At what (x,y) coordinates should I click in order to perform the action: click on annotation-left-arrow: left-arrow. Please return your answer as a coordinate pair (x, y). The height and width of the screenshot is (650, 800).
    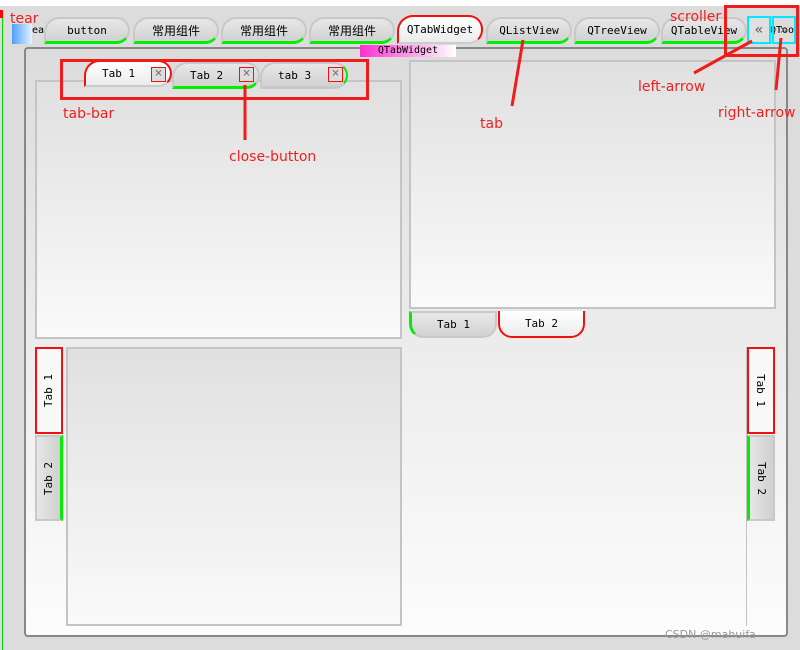
    Looking at the image, I should click on (672, 87).